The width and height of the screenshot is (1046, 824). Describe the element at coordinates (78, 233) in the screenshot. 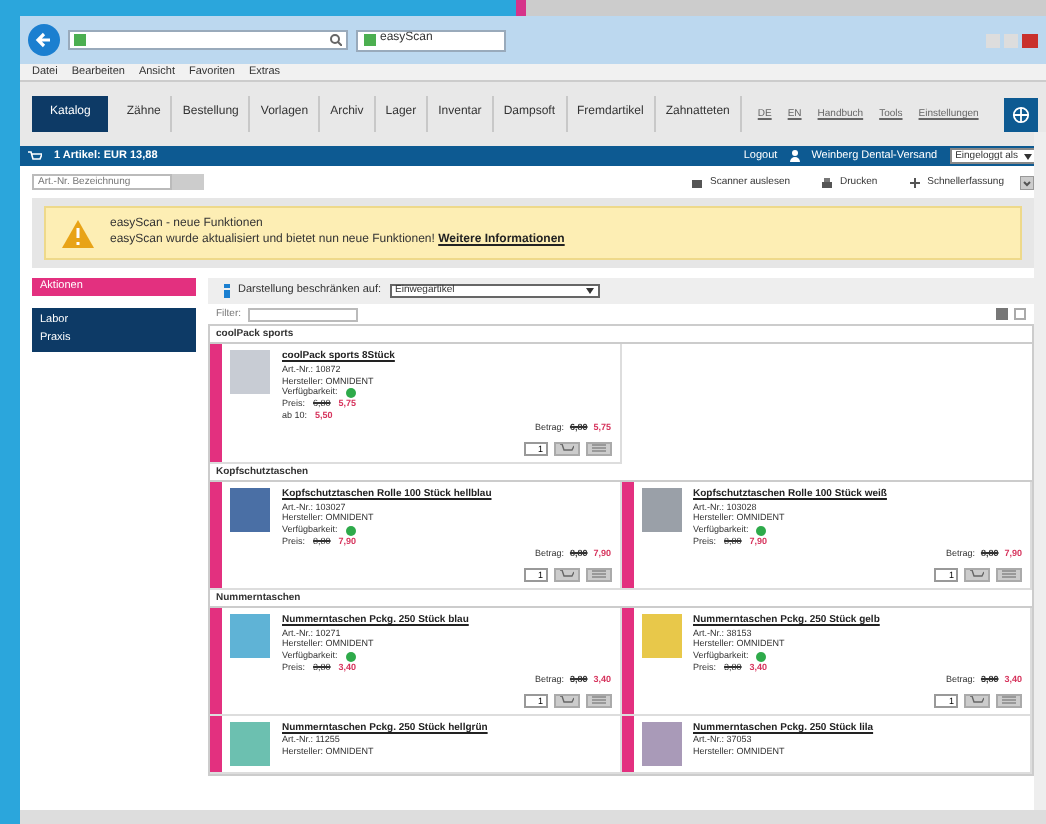

I see `warning-icon` at that location.